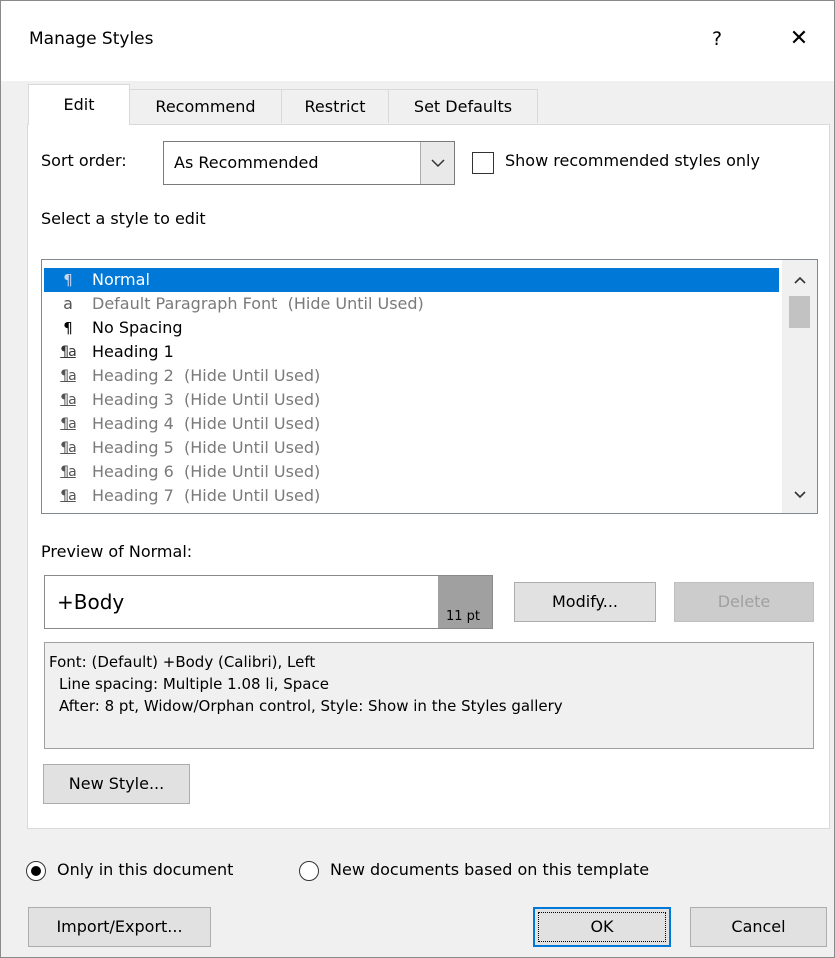 This screenshot has width=835, height=958. Describe the element at coordinates (411, 472) in the screenshot. I see `list-item-heading-6: ¶a Heading 6 (Hide Until Used)` at that location.